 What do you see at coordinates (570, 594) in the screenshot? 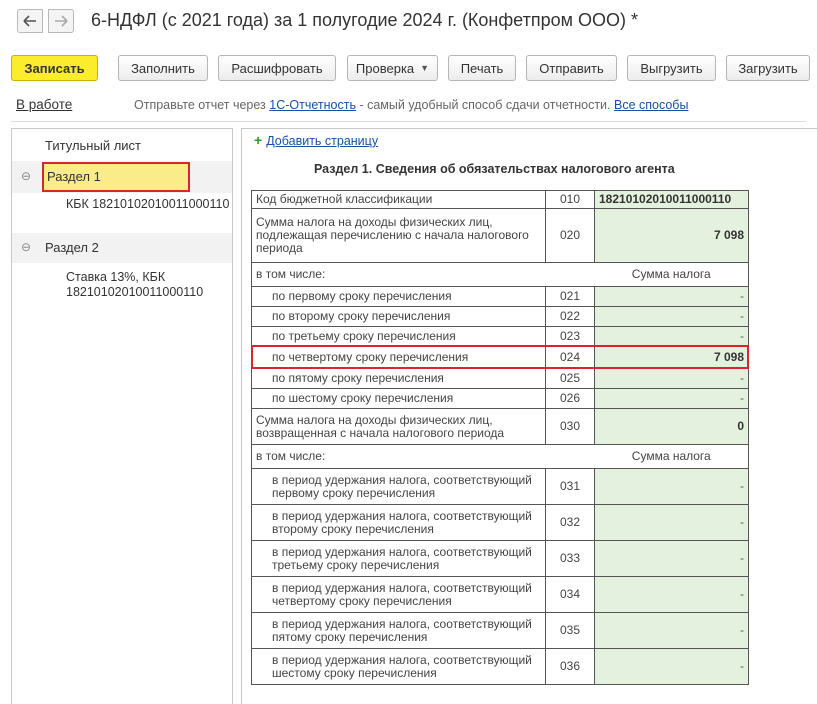
I see `row-code-034: 034` at bounding box center [570, 594].